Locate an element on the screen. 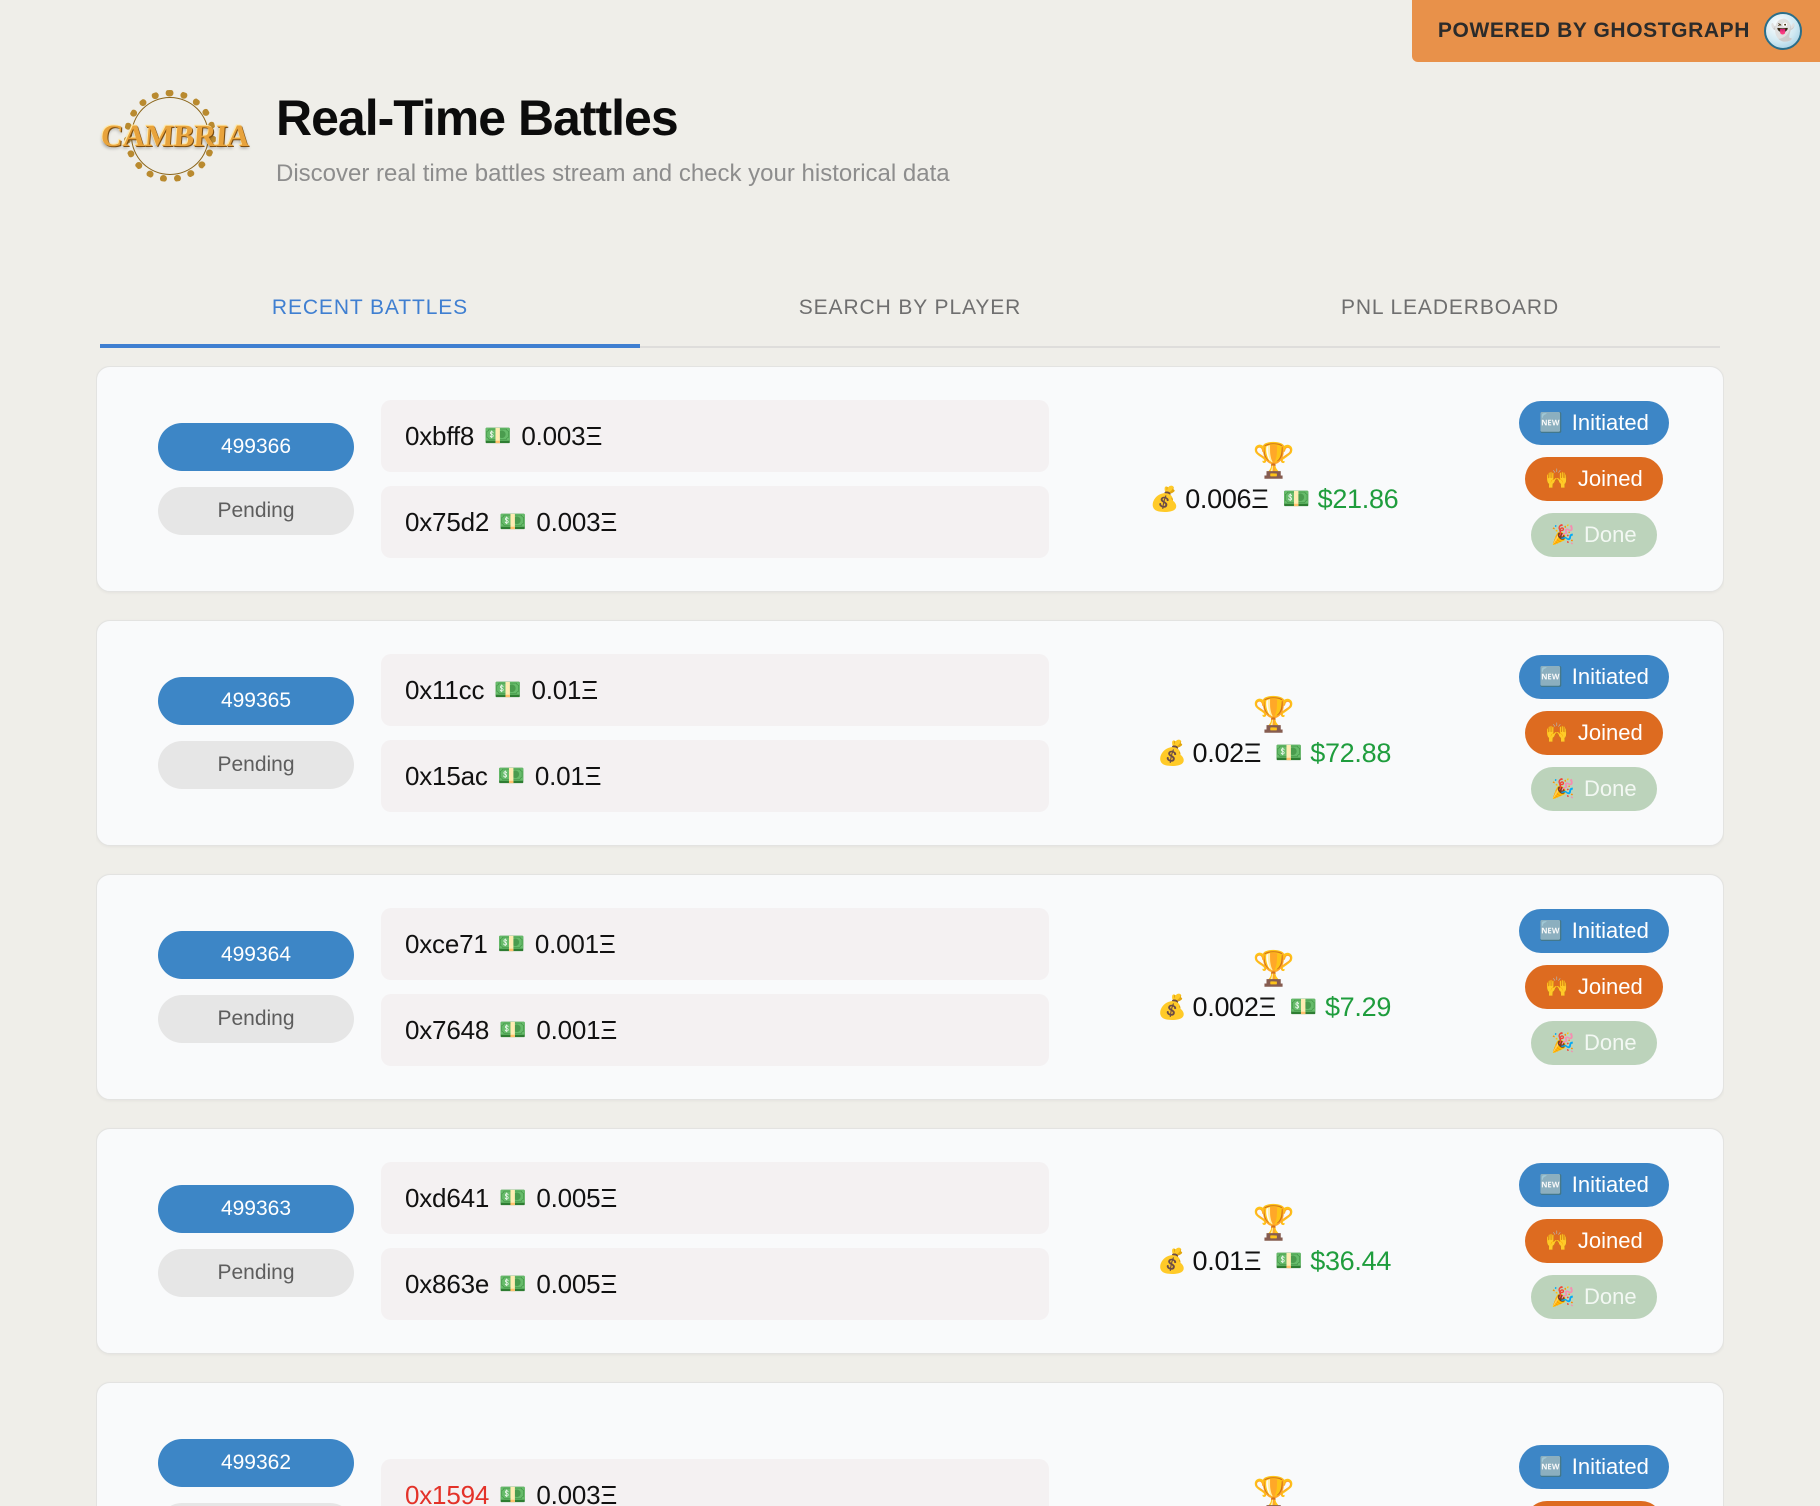  battle-id-badge: 499363 is located at coordinates (256, 1209).